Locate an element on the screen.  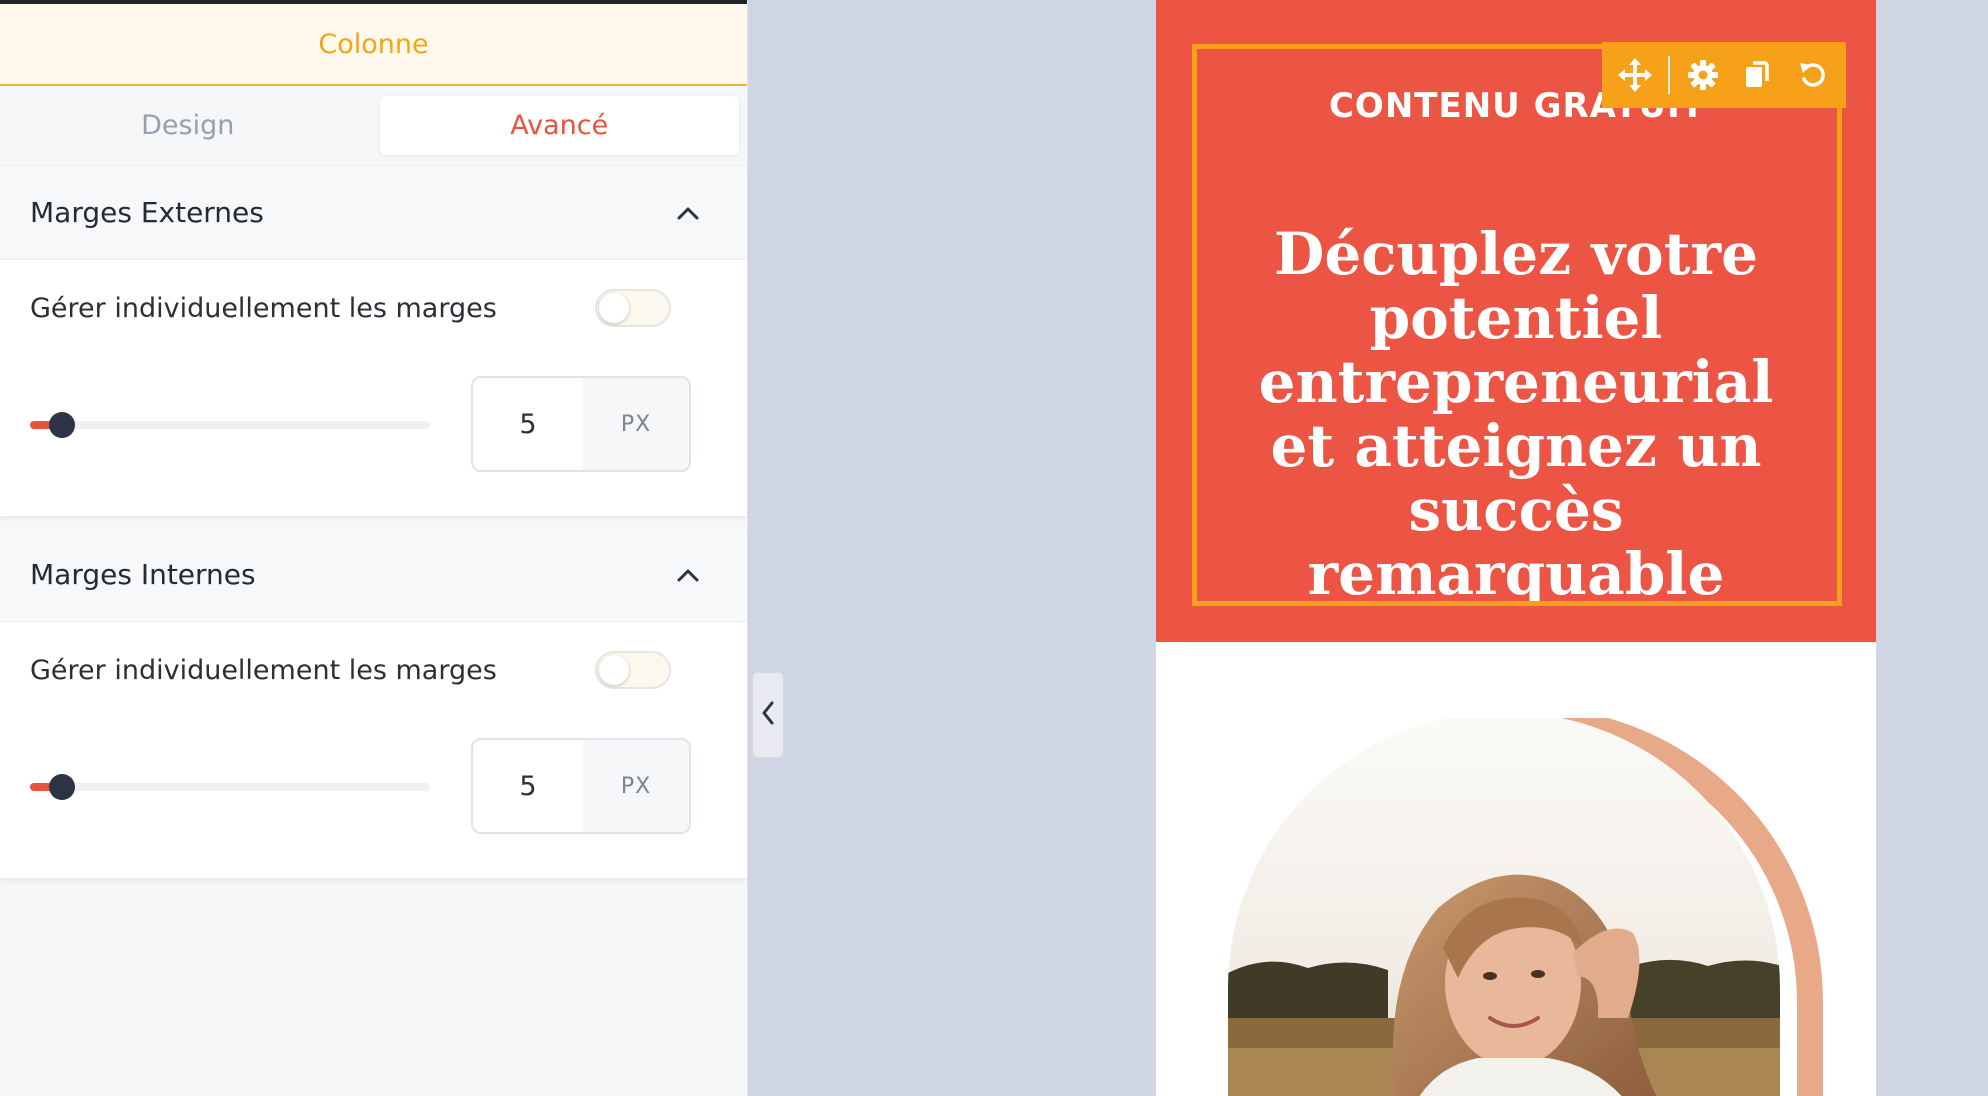
section-header-marges-externes: Marges Externes is located at coordinates (373, 213).